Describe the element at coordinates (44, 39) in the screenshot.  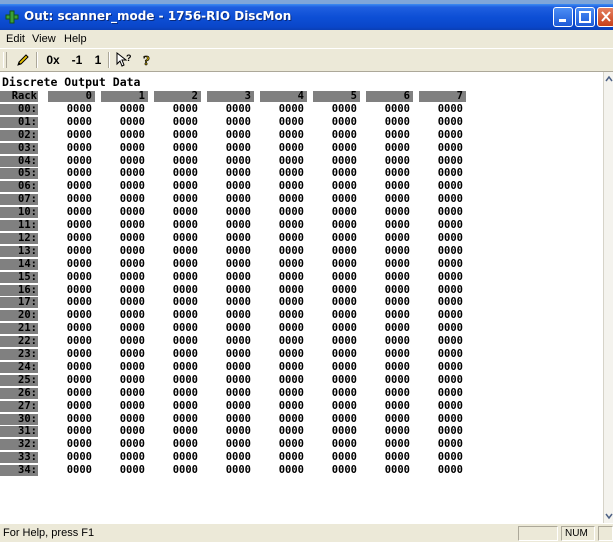
I see `menu-view: View` at that location.